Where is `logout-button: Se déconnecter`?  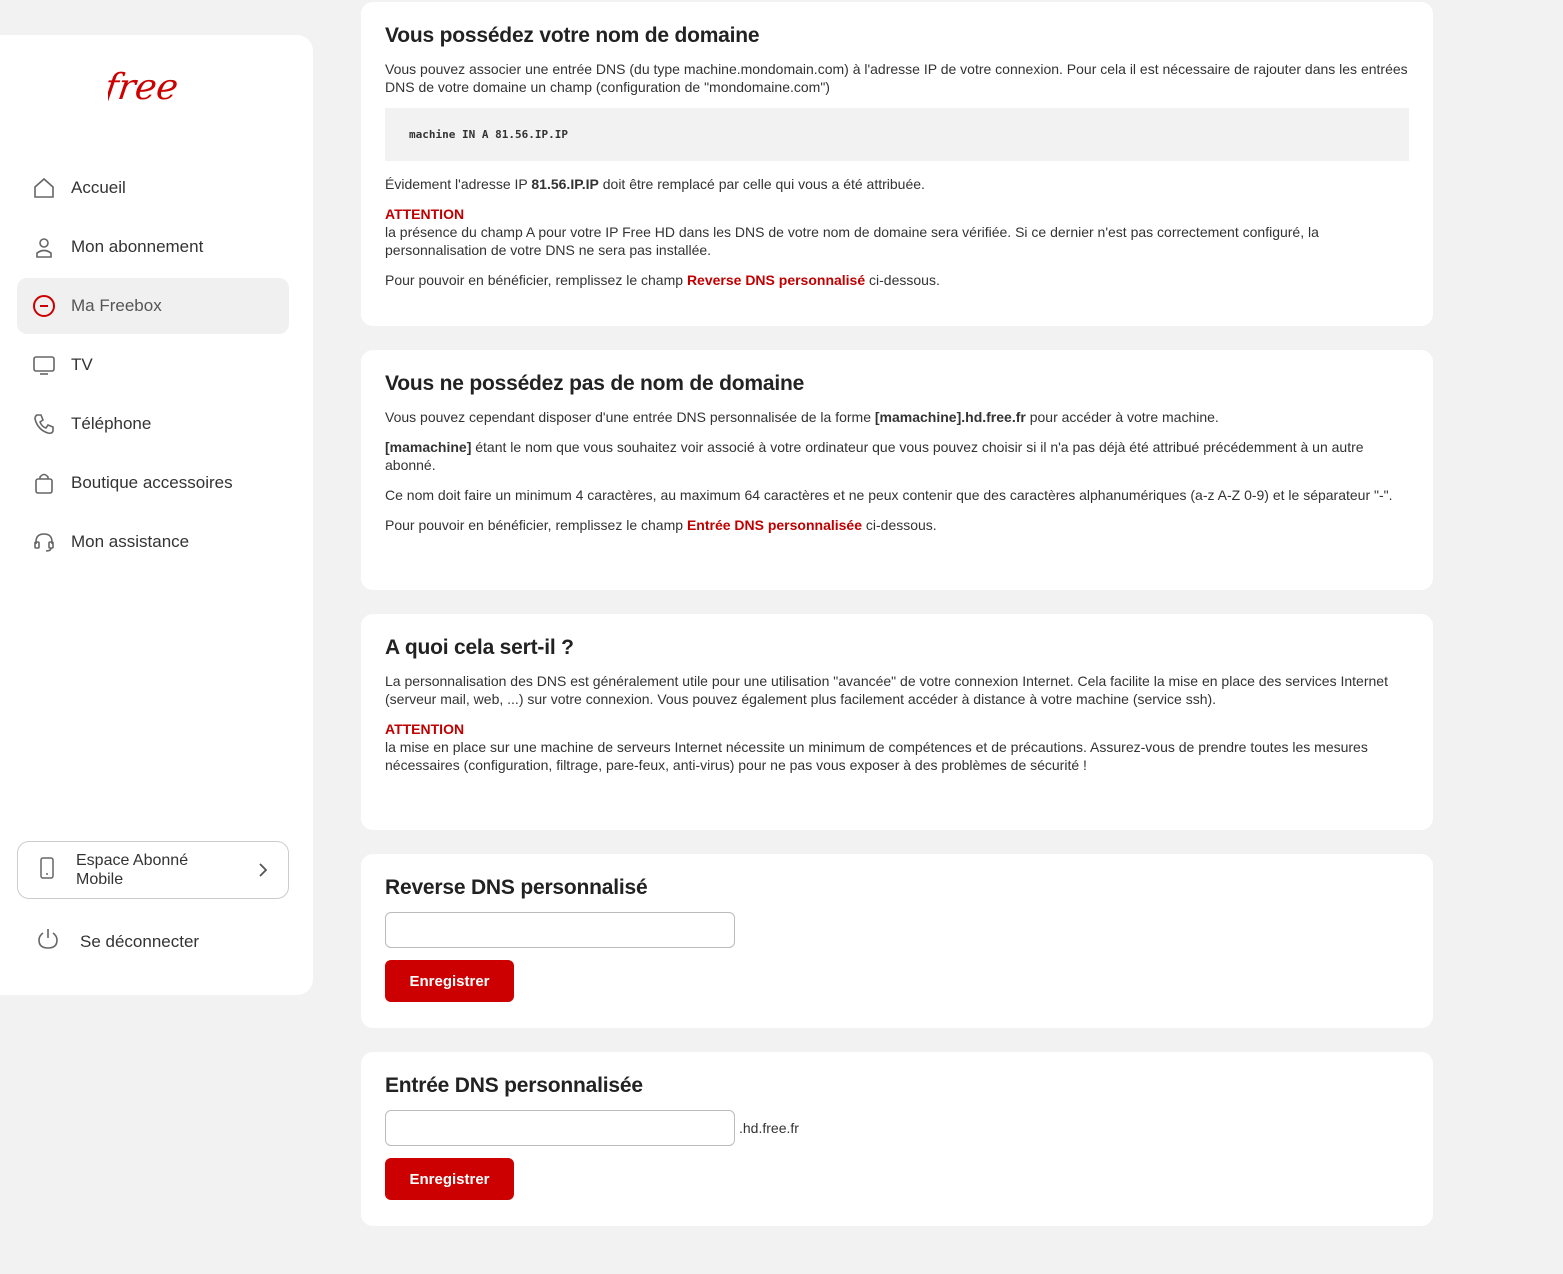
logout-button: Se déconnecter is located at coordinates (118, 941).